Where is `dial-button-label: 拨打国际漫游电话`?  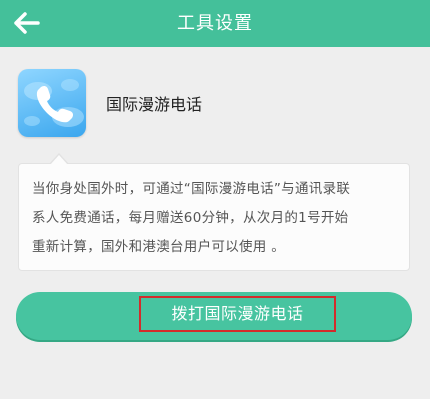 dial-button-label: 拨打国际漫游电话 is located at coordinates (237, 313).